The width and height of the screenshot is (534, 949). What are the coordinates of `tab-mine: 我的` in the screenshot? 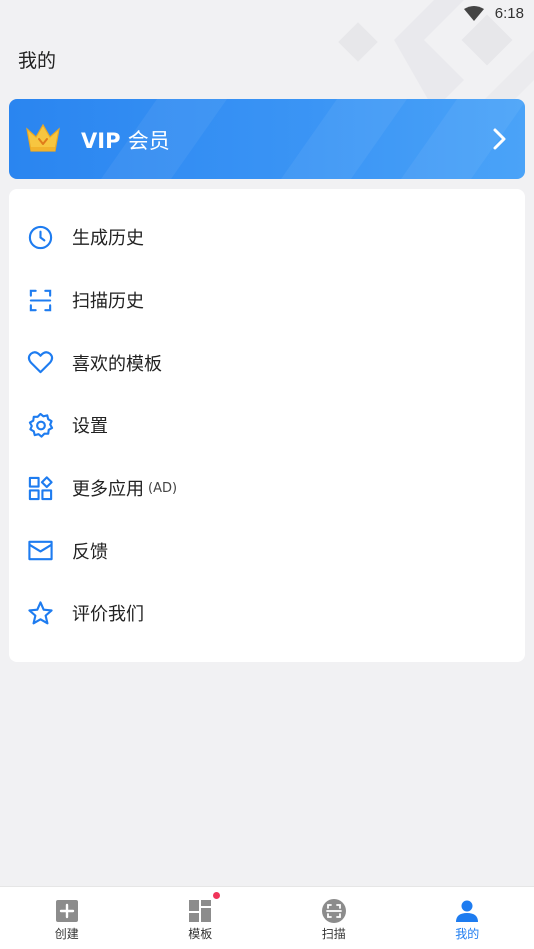 It's located at (467, 918).